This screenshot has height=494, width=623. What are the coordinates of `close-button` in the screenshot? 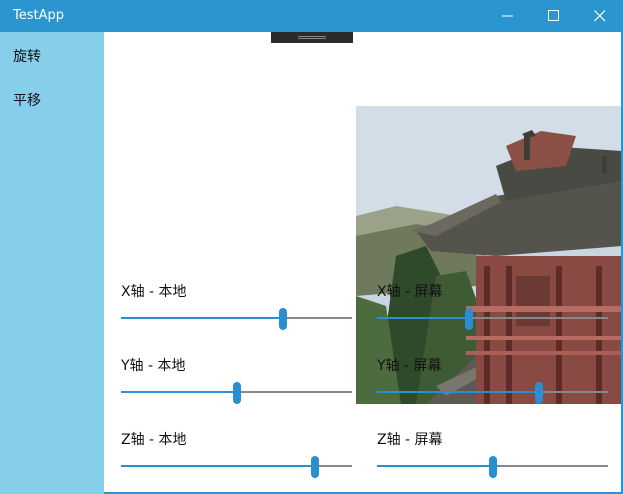 It's located at (600, 16).